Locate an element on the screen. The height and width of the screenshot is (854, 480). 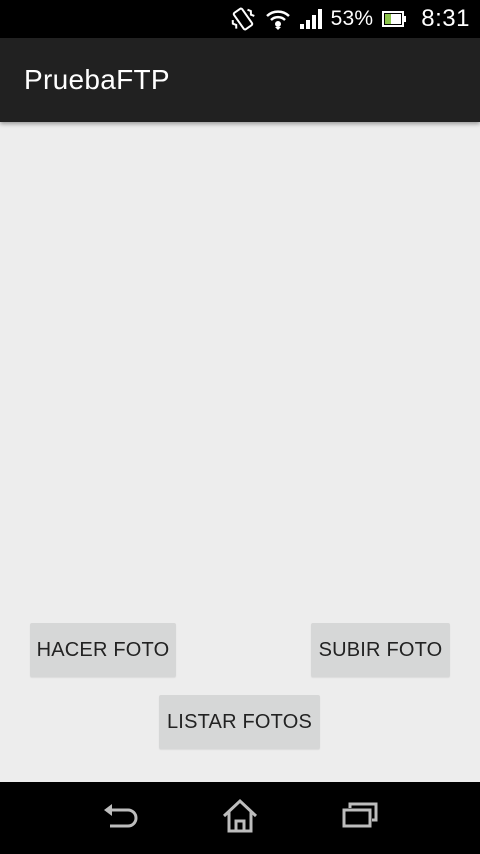
subir-foto-button: SUBIR FOTO is located at coordinates (380, 650).